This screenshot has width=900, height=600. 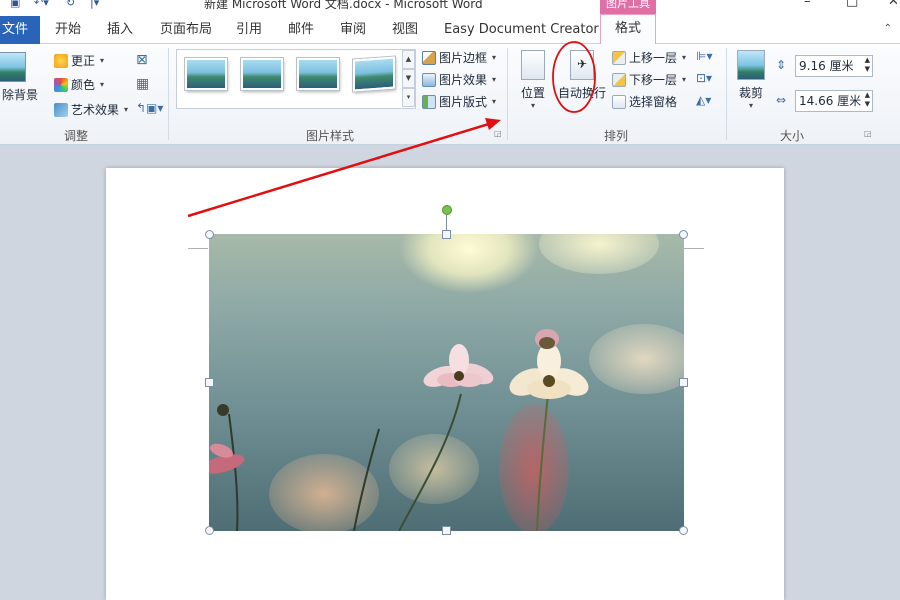 I want to click on selection-pane-label: 选择窗格, so click(x=653, y=102).